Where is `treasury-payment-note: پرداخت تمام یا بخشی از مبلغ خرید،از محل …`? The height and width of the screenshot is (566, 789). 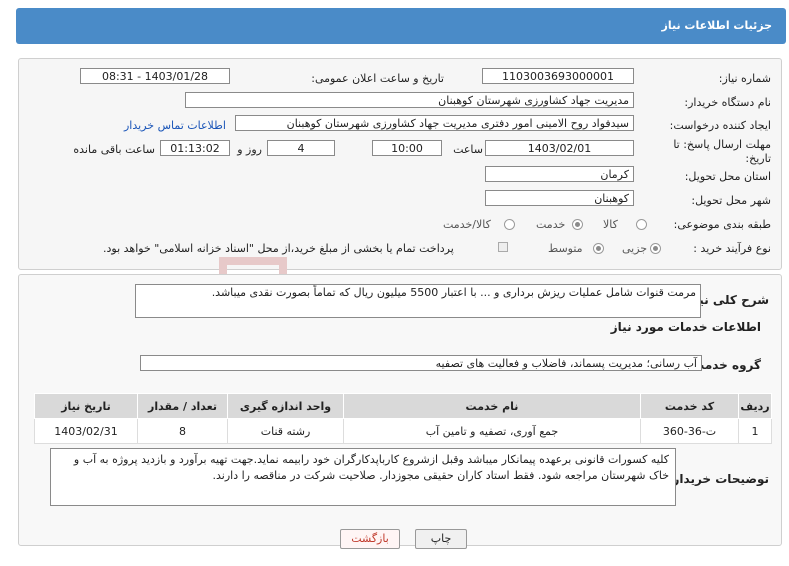
treasury-payment-note: پرداخت تمام یا بخشی از مبلغ خرید،از محل … is located at coordinates (278, 248).